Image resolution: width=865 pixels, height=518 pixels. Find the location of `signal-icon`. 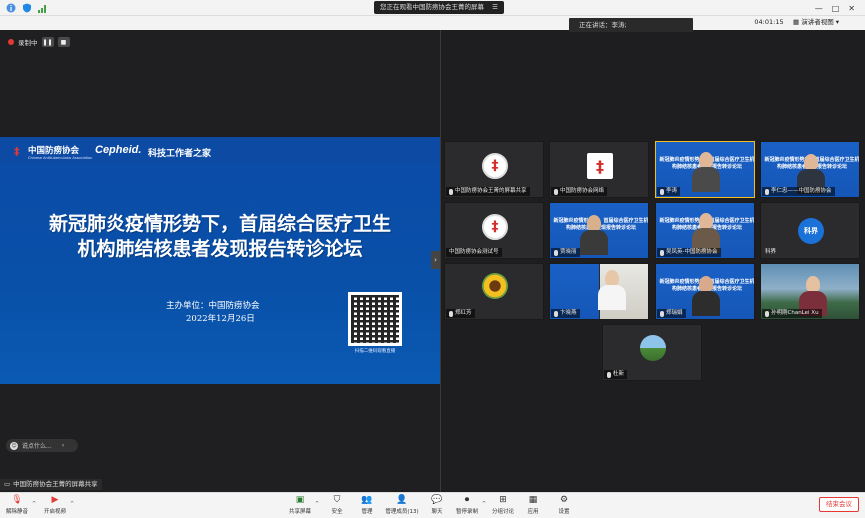

signal-icon is located at coordinates (43, 8).